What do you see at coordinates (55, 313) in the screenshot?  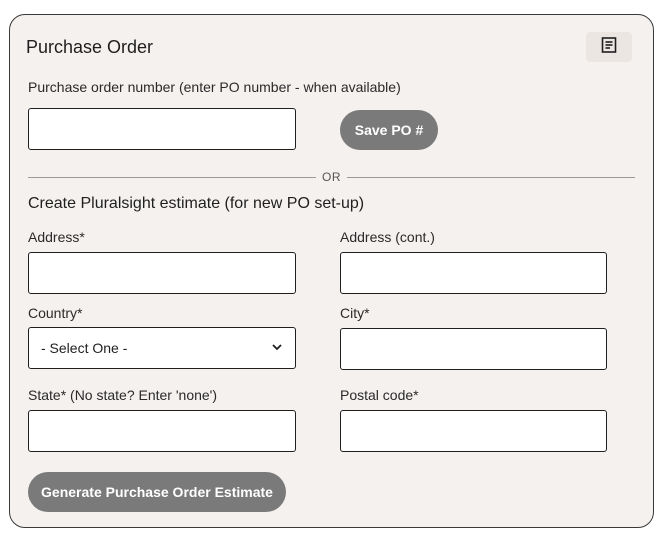 I see `country-label: Country*` at bounding box center [55, 313].